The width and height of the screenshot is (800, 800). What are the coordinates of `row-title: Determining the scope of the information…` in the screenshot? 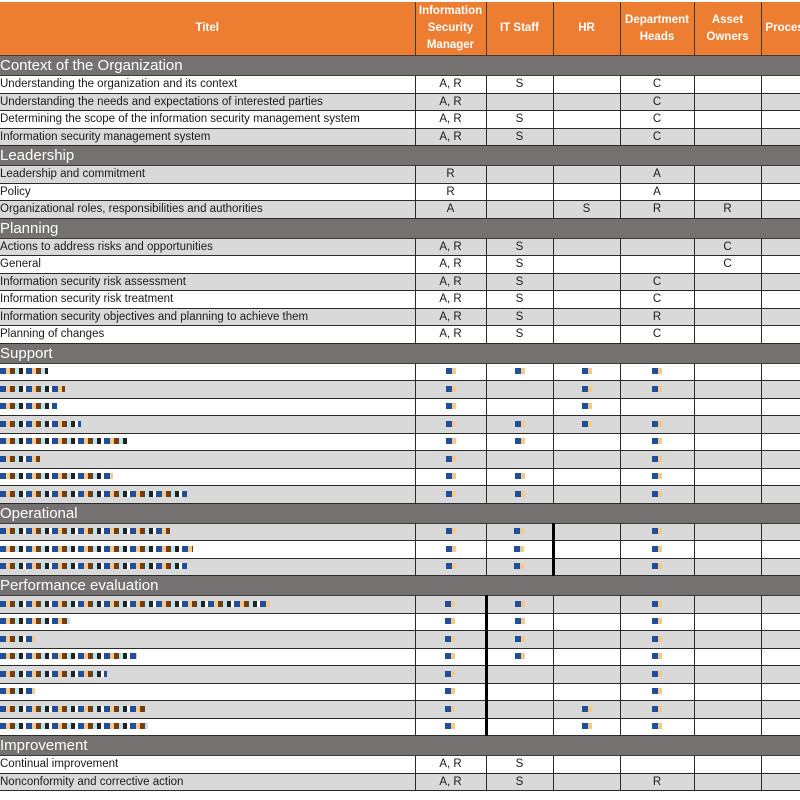 It's located at (208, 119).